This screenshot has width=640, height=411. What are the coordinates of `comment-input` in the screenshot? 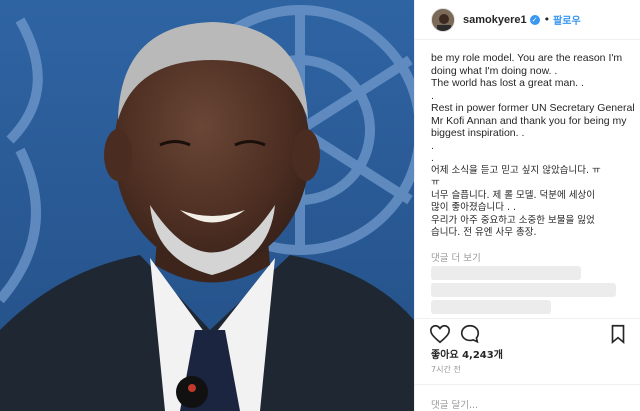 It's located at (526, 405).